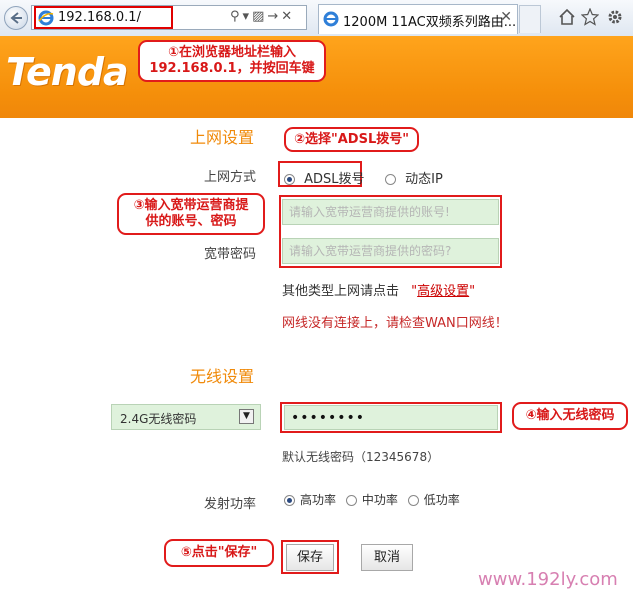 The height and width of the screenshot is (597, 633). Describe the element at coordinates (191, 205) in the screenshot. I see `callout-step3-line1: ③输入宽带运营商提` at that location.